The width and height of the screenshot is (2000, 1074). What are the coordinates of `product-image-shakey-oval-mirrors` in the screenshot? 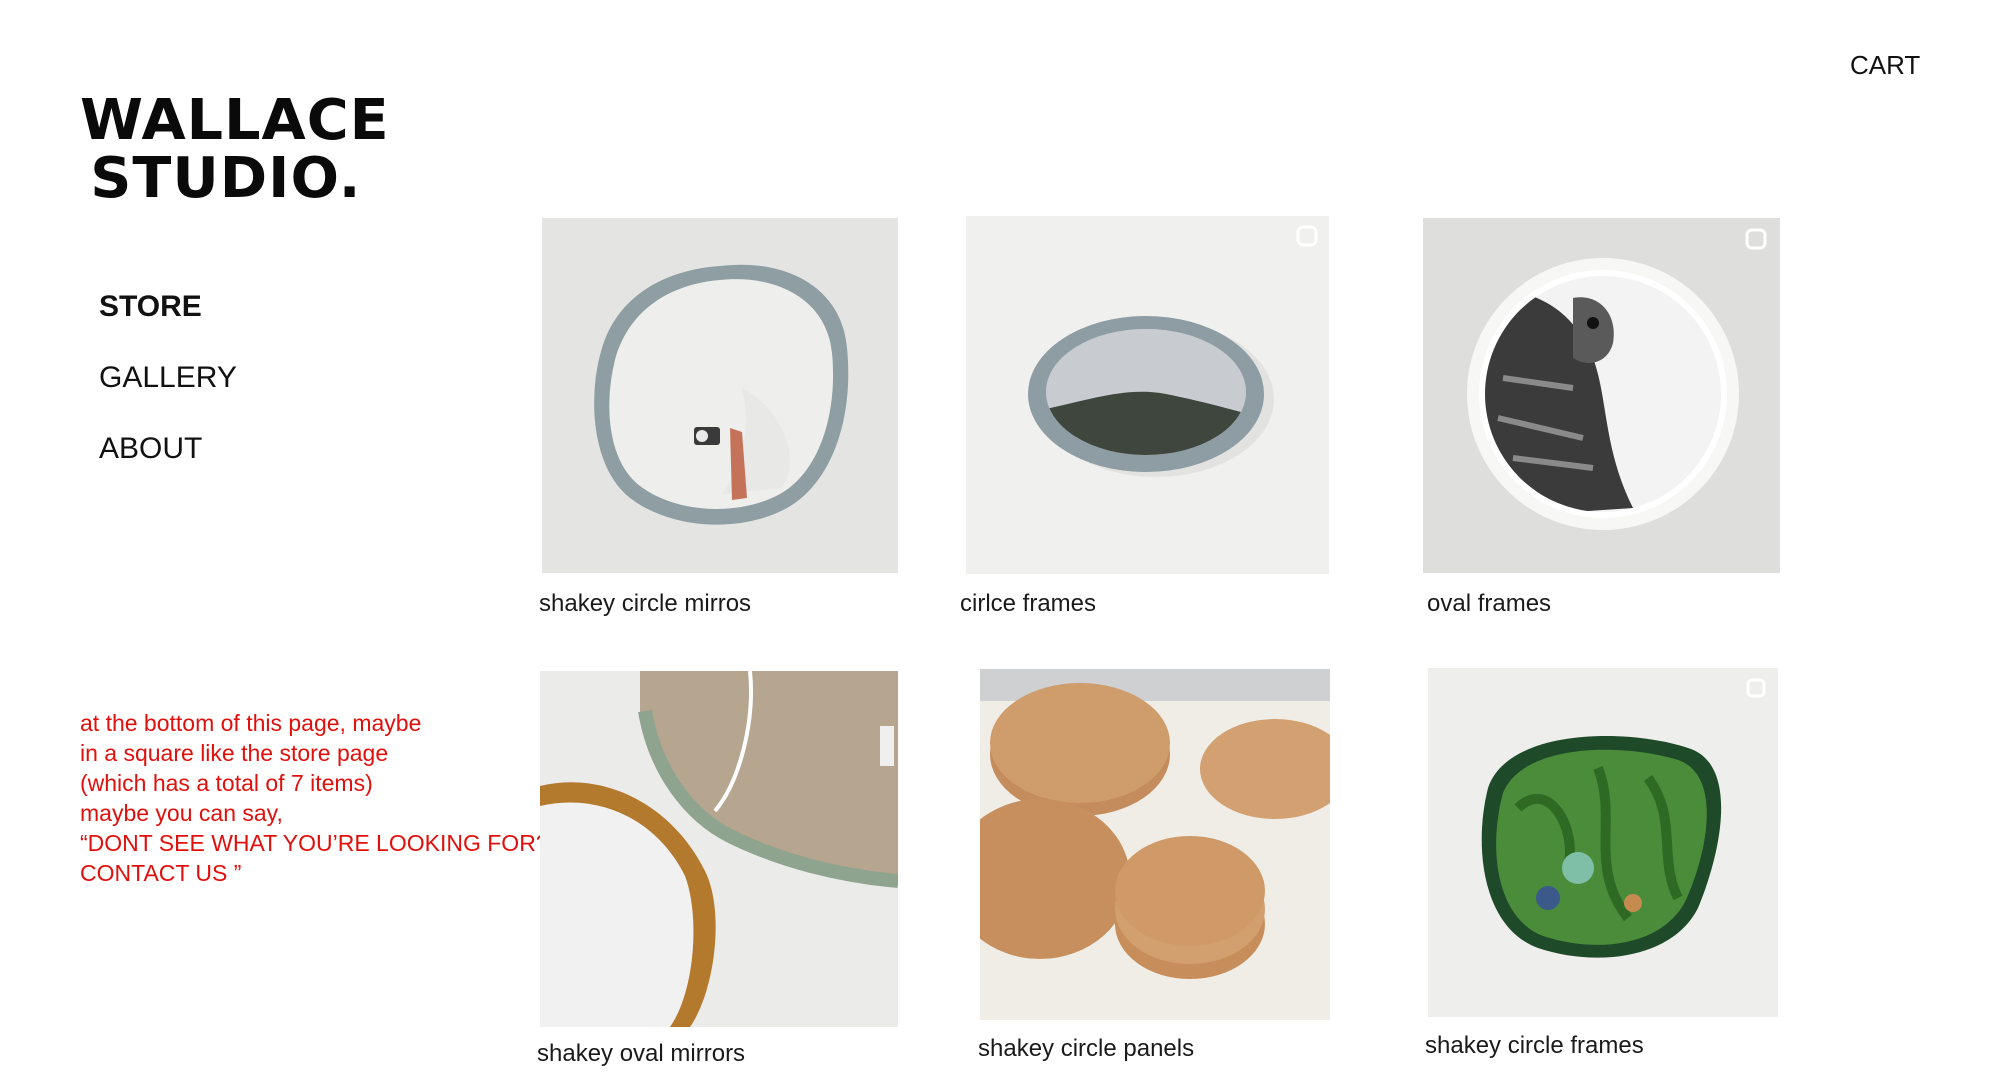 It's located at (719, 849).